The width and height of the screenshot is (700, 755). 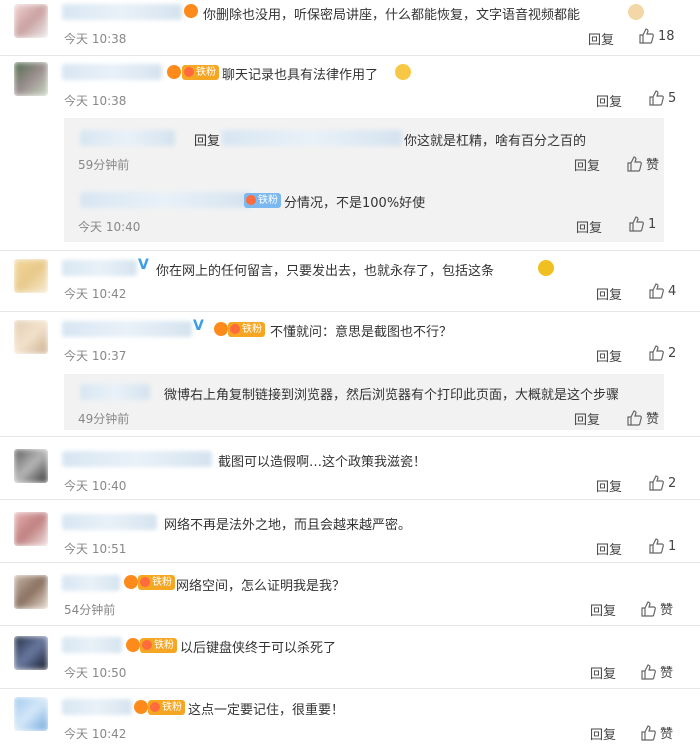 I want to click on reply-time: 49分钟前, so click(x=104, y=419).